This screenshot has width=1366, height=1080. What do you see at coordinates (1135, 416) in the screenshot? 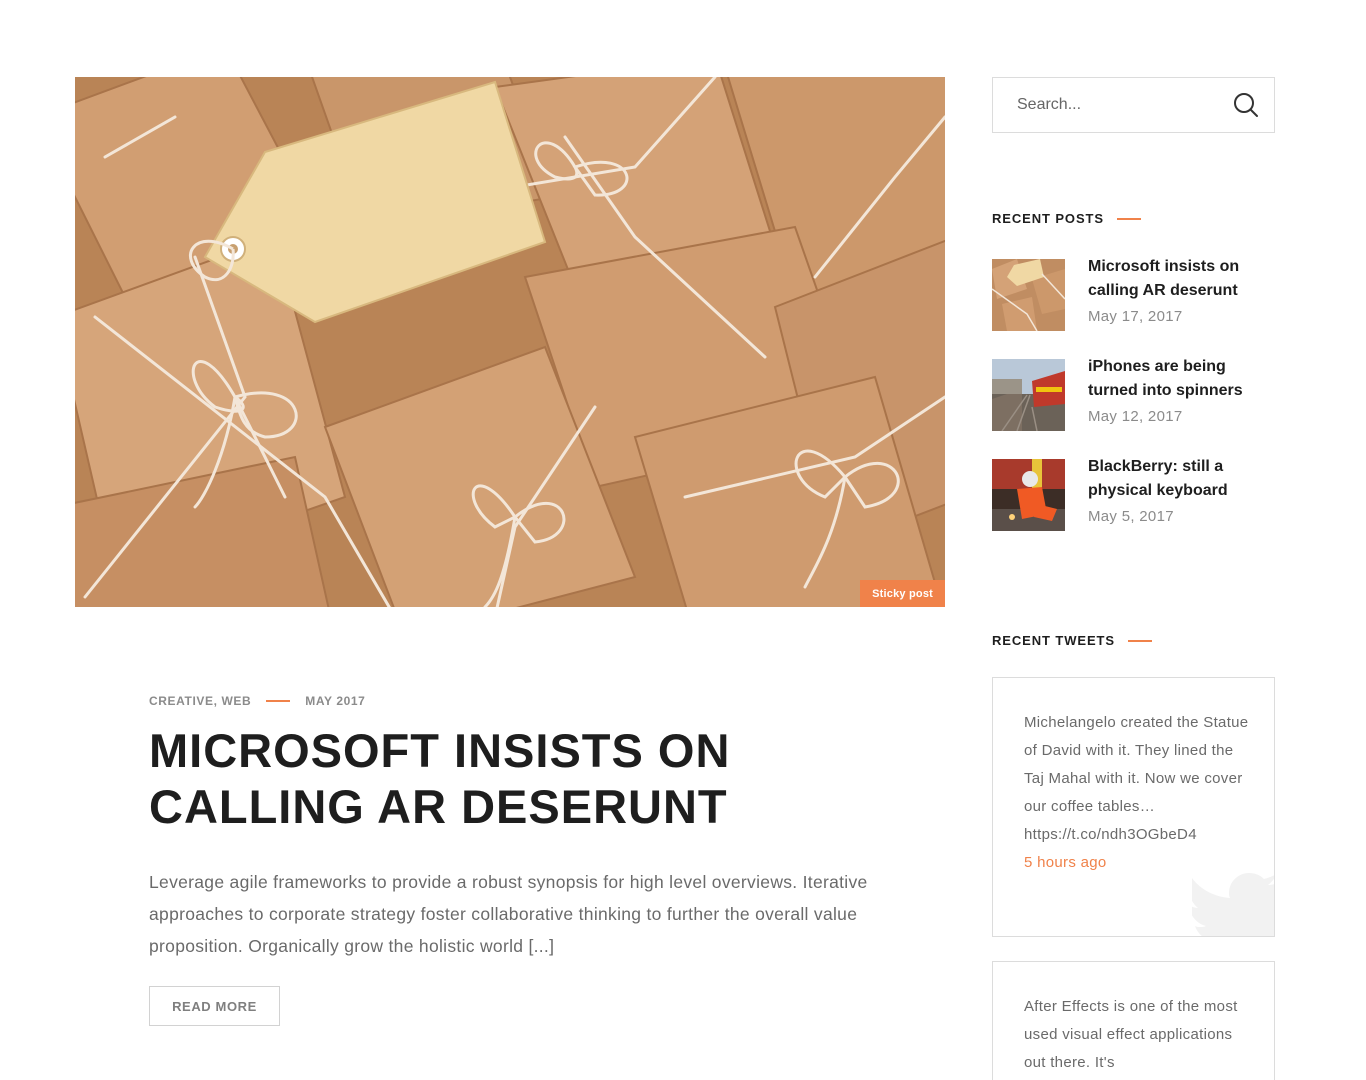
I see `recent-post-date: May 12, 2017` at bounding box center [1135, 416].